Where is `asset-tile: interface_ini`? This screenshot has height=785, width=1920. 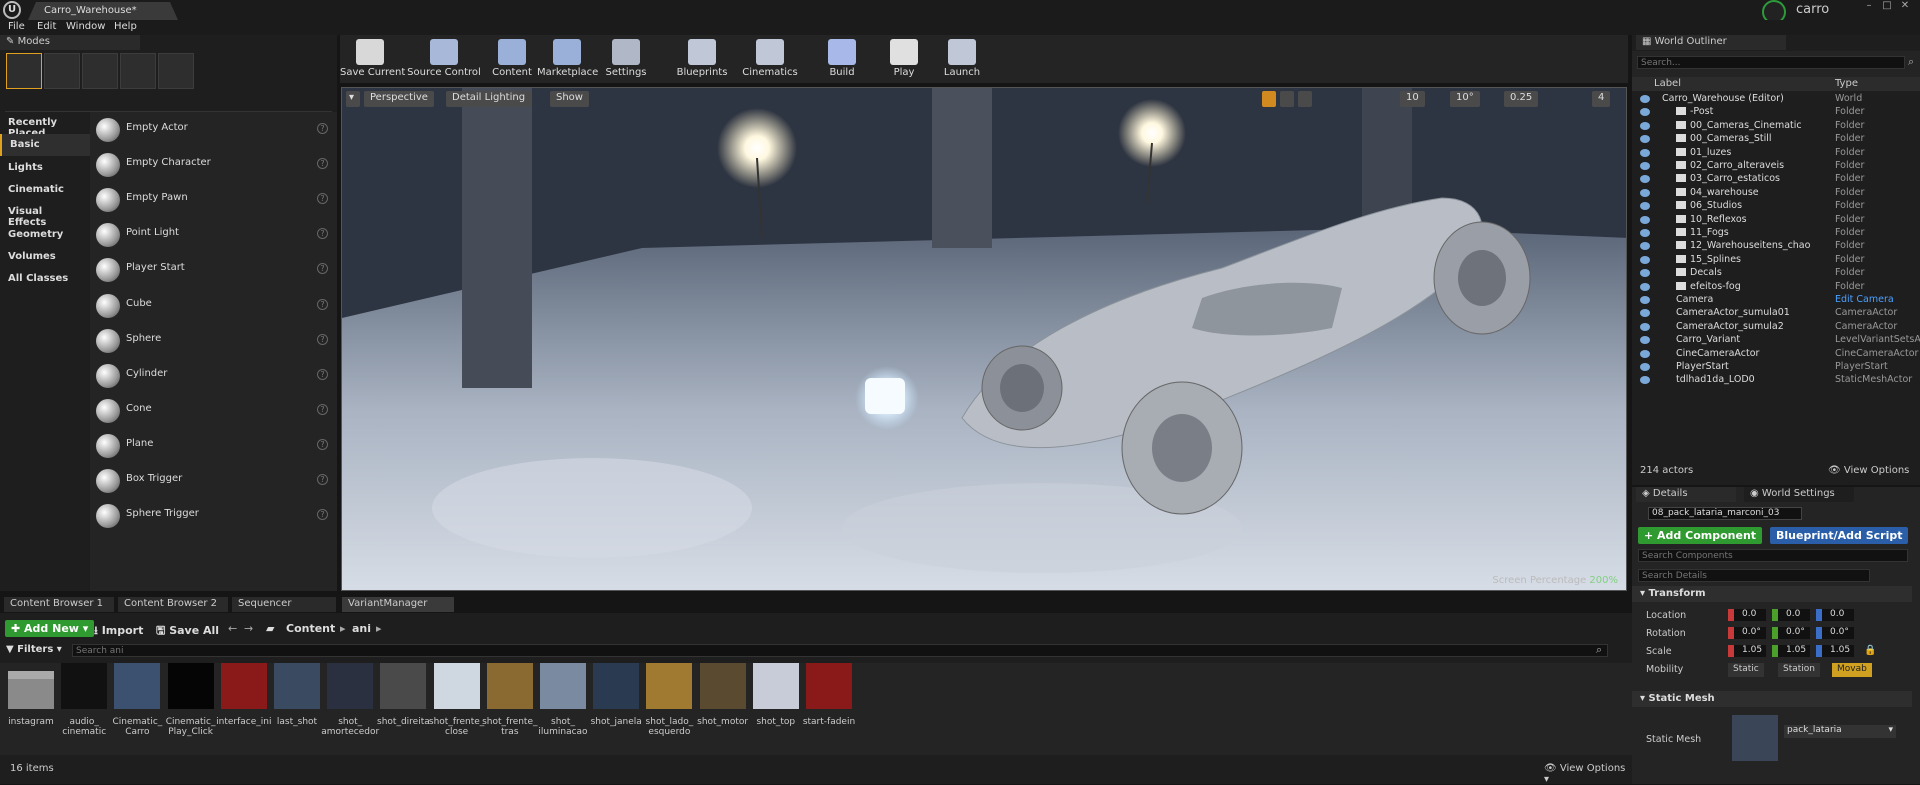 asset-tile: interface_ini is located at coordinates (243, 695).